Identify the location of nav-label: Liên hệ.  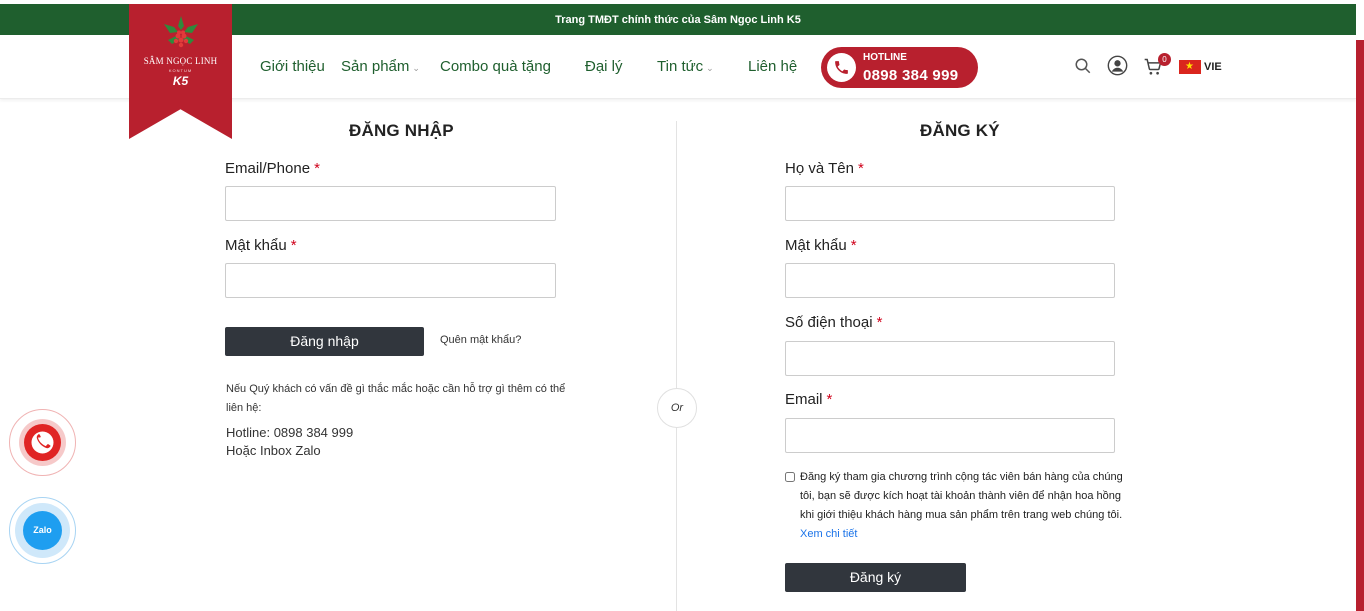
(773, 66).